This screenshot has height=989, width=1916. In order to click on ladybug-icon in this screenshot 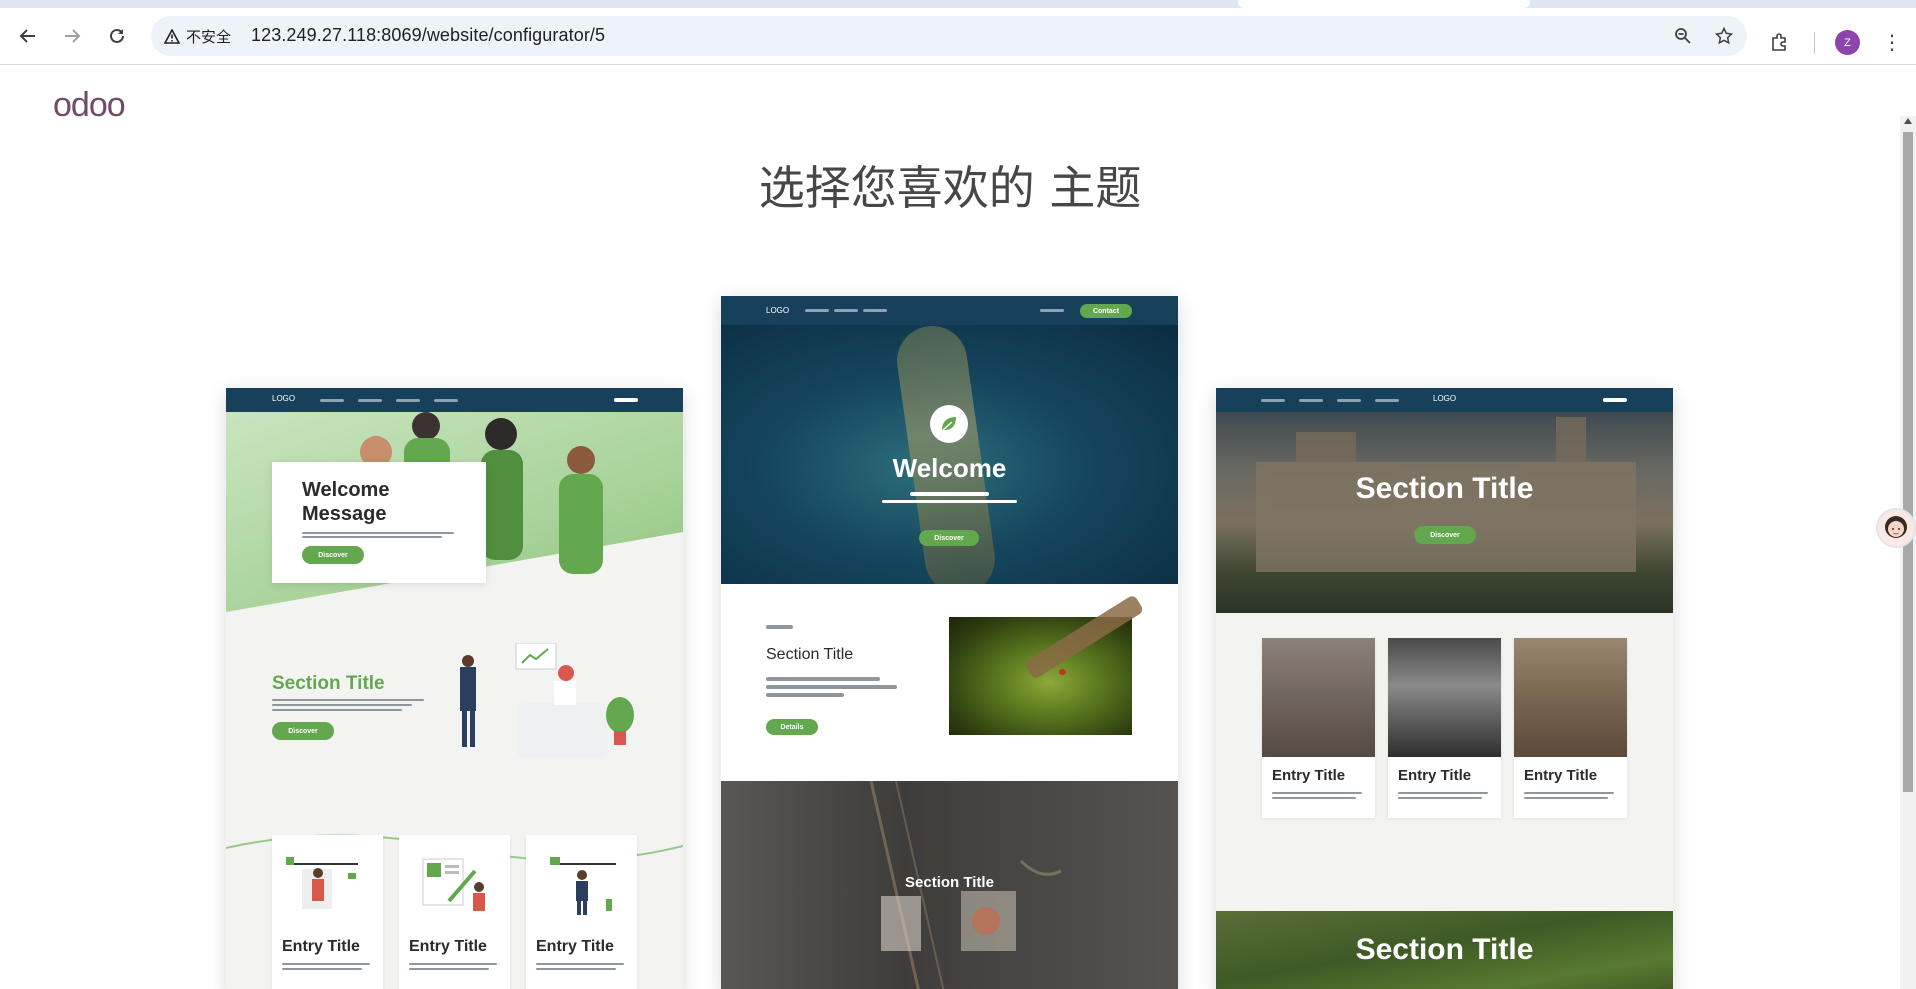, I will do `click(1062, 672)`.